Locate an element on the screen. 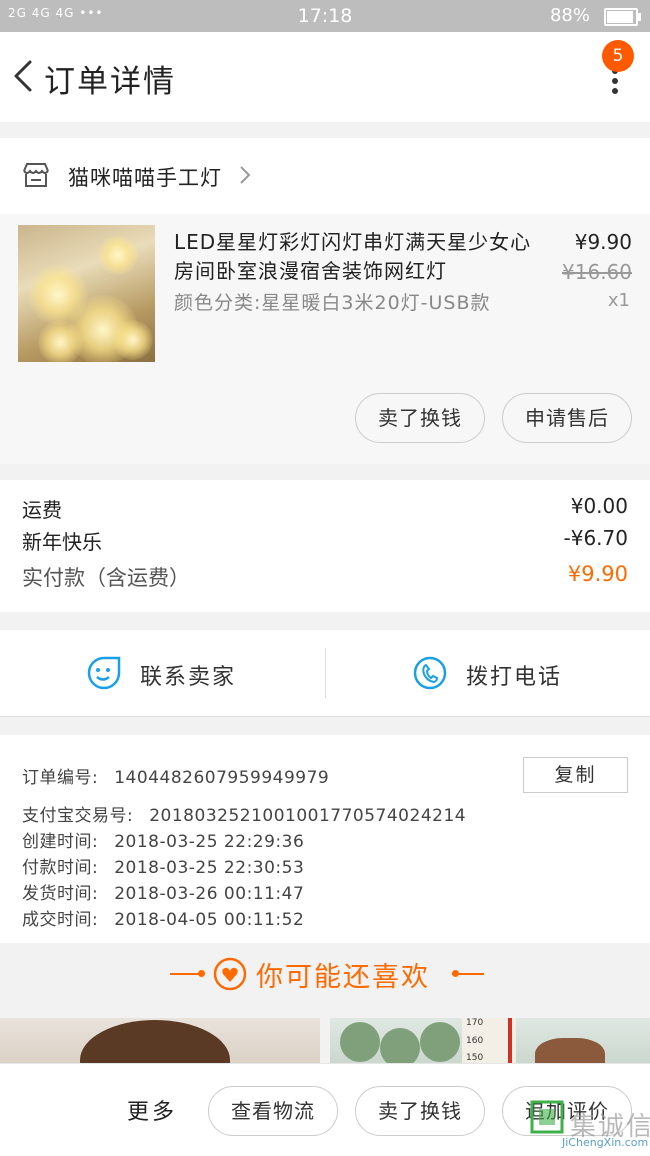 The width and height of the screenshot is (650, 1156). recommend-item-image is located at coordinates (160, 1043).